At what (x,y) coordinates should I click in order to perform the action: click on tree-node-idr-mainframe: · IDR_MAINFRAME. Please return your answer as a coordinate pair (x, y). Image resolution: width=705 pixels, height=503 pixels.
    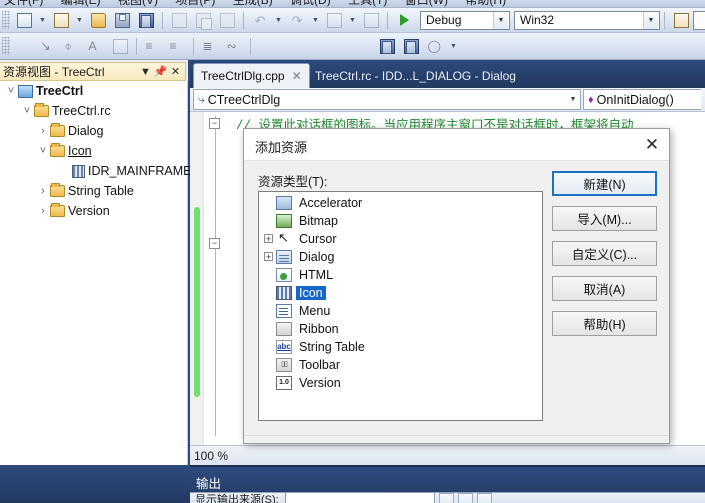
    Looking at the image, I should click on (95, 171).